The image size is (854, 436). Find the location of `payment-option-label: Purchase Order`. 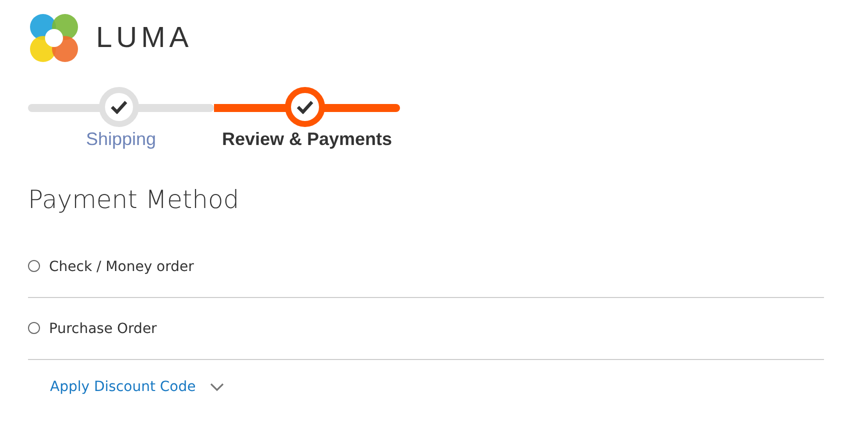

payment-option-label: Purchase Order is located at coordinates (103, 328).